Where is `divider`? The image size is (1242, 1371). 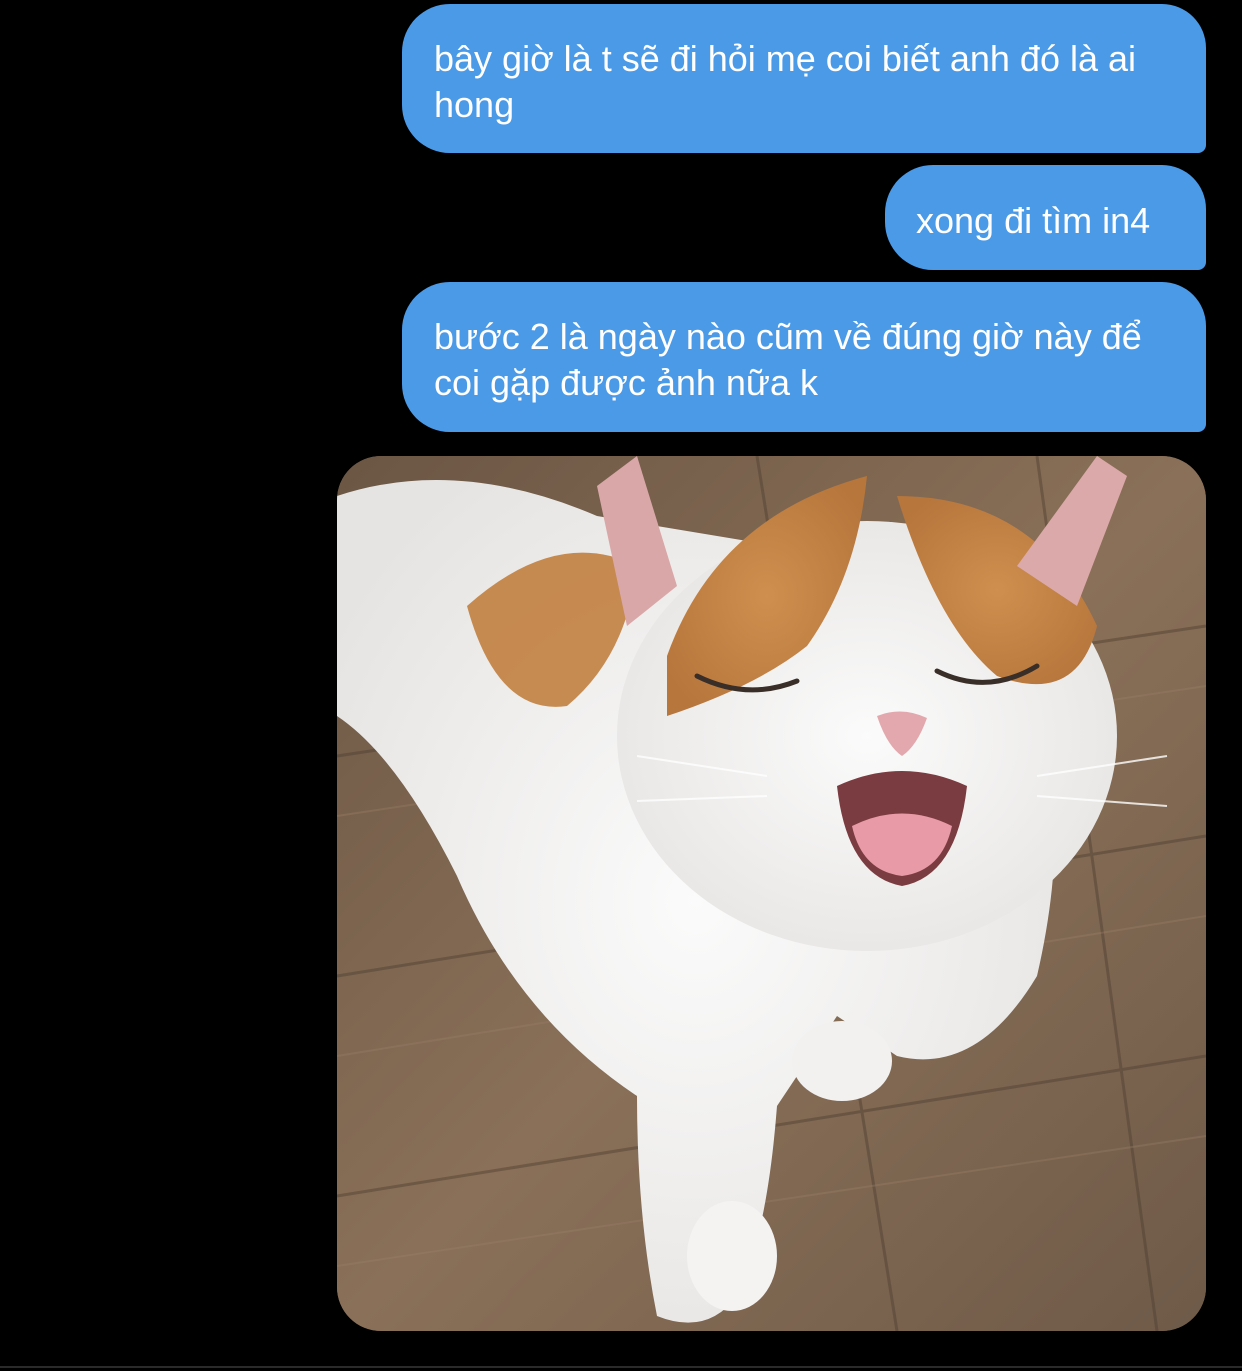 divider is located at coordinates (621, 1367).